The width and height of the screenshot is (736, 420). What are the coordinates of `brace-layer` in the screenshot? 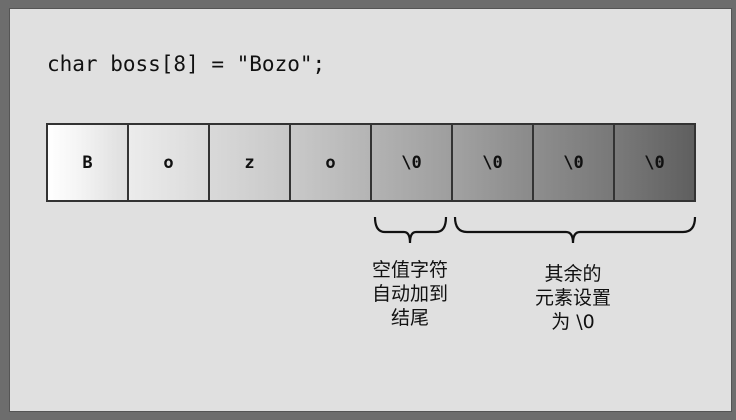 It's located at (535, 230).